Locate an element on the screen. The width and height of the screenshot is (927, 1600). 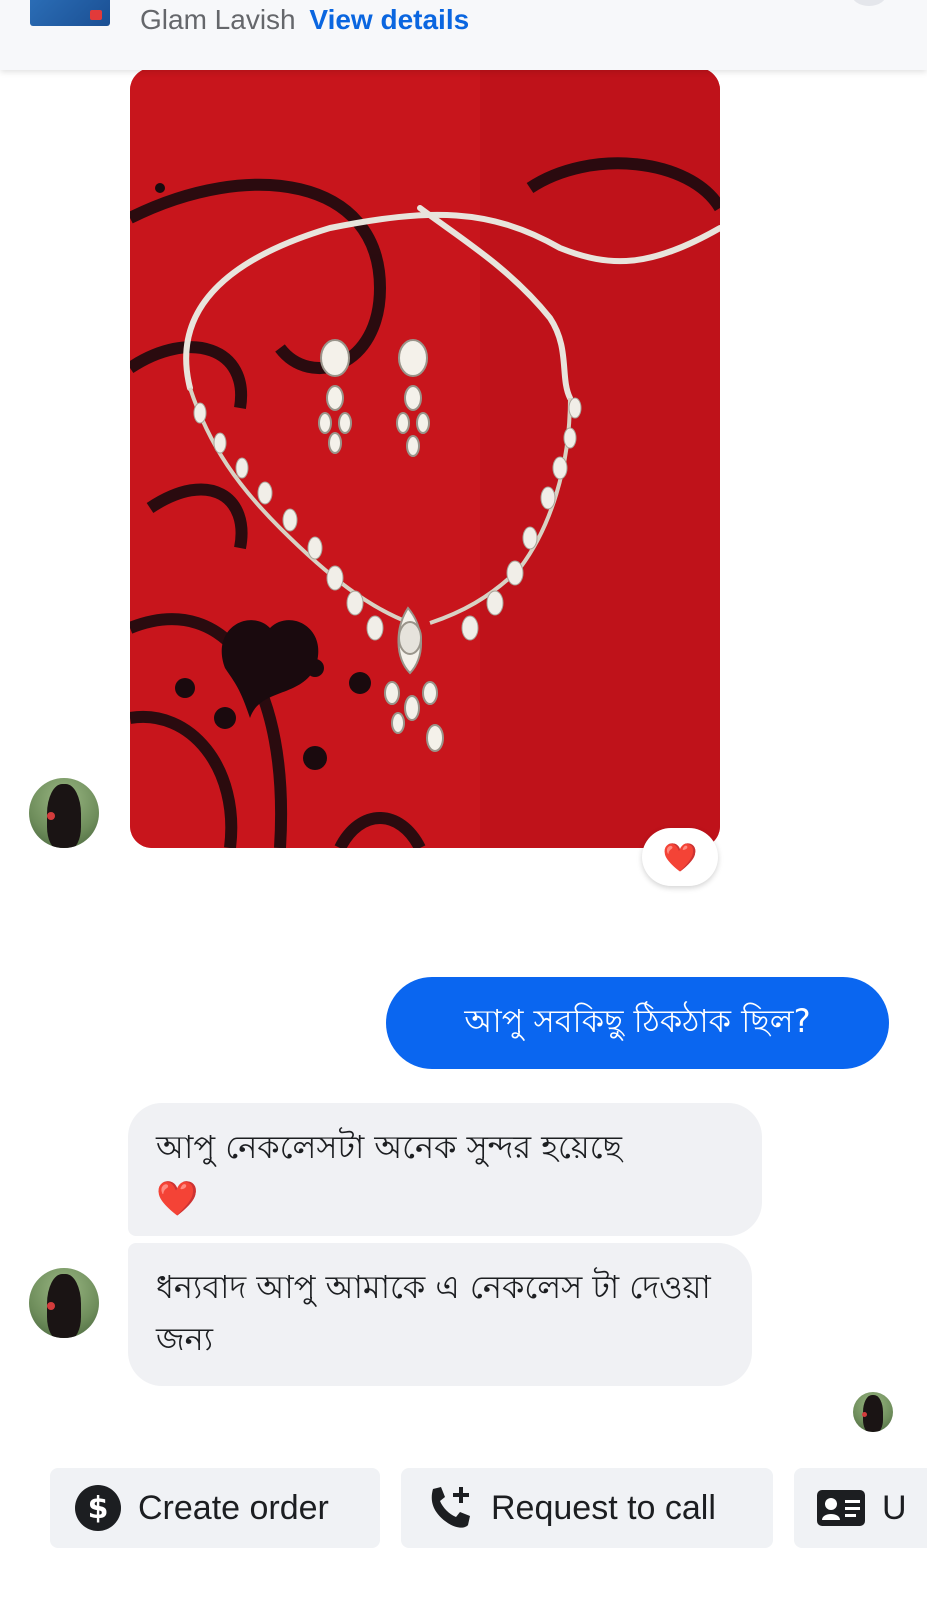
request-to-call-button: Request to call is located at coordinates (587, 1508).